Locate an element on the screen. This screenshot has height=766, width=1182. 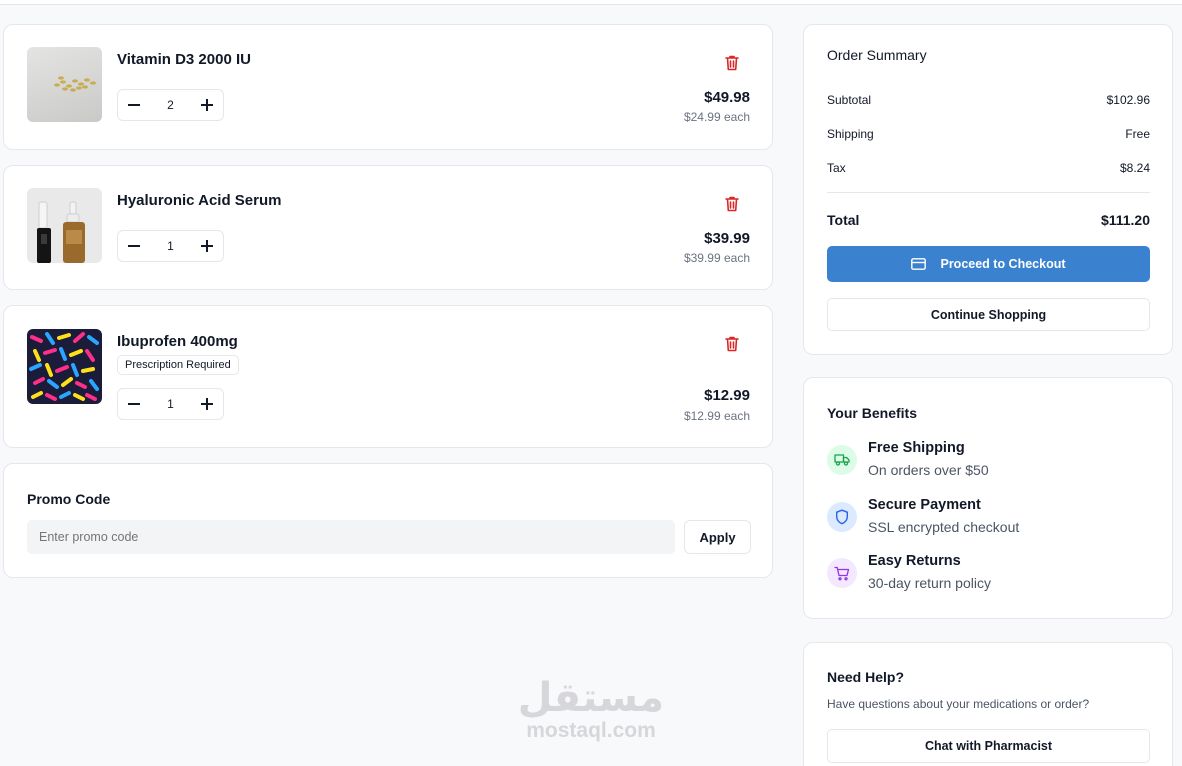
watermark: مستقل mostaql.com is located at coordinates (591, 708).